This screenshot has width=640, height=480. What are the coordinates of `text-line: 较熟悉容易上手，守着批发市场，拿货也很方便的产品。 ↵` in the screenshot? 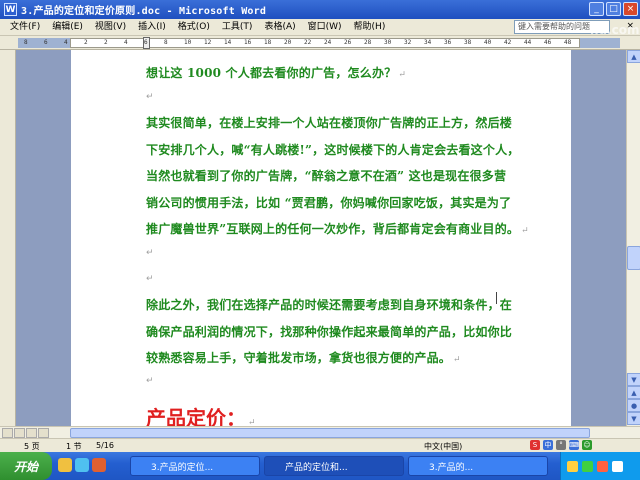 It's located at (303, 358).